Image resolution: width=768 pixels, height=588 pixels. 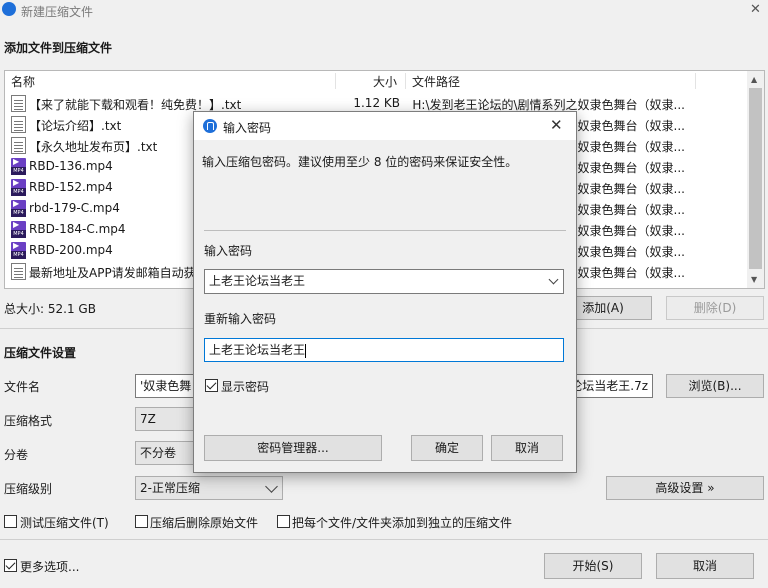 I want to click on dialog-title: 输入密码, so click(x=247, y=128).